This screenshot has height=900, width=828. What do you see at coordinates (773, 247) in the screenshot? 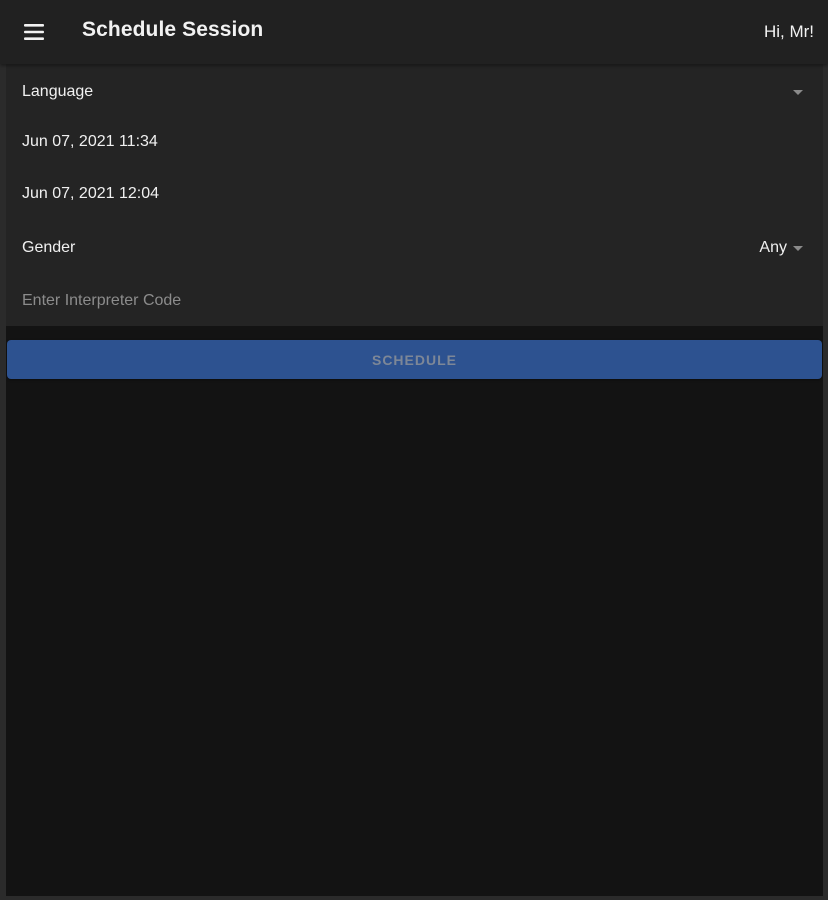
I see `gender-value: Any` at bounding box center [773, 247].